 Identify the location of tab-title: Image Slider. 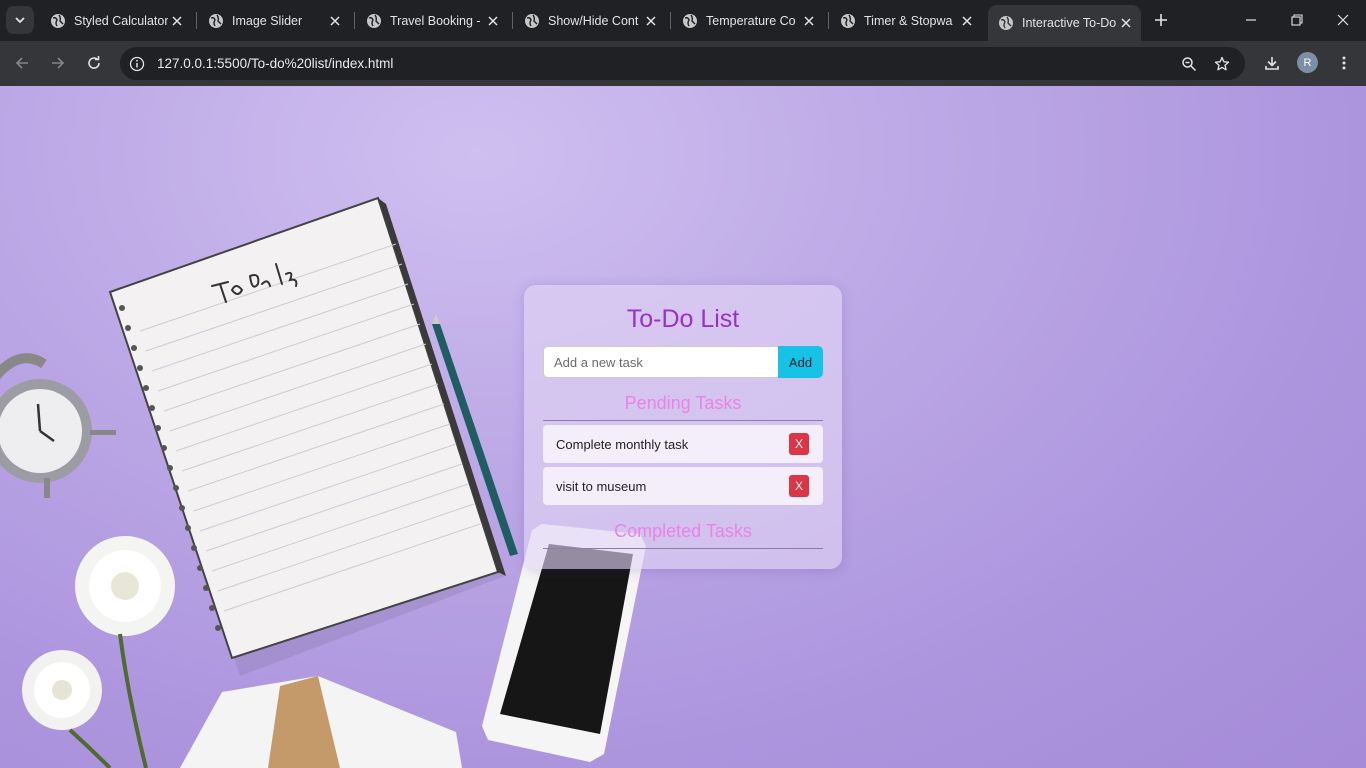
(267, 20).